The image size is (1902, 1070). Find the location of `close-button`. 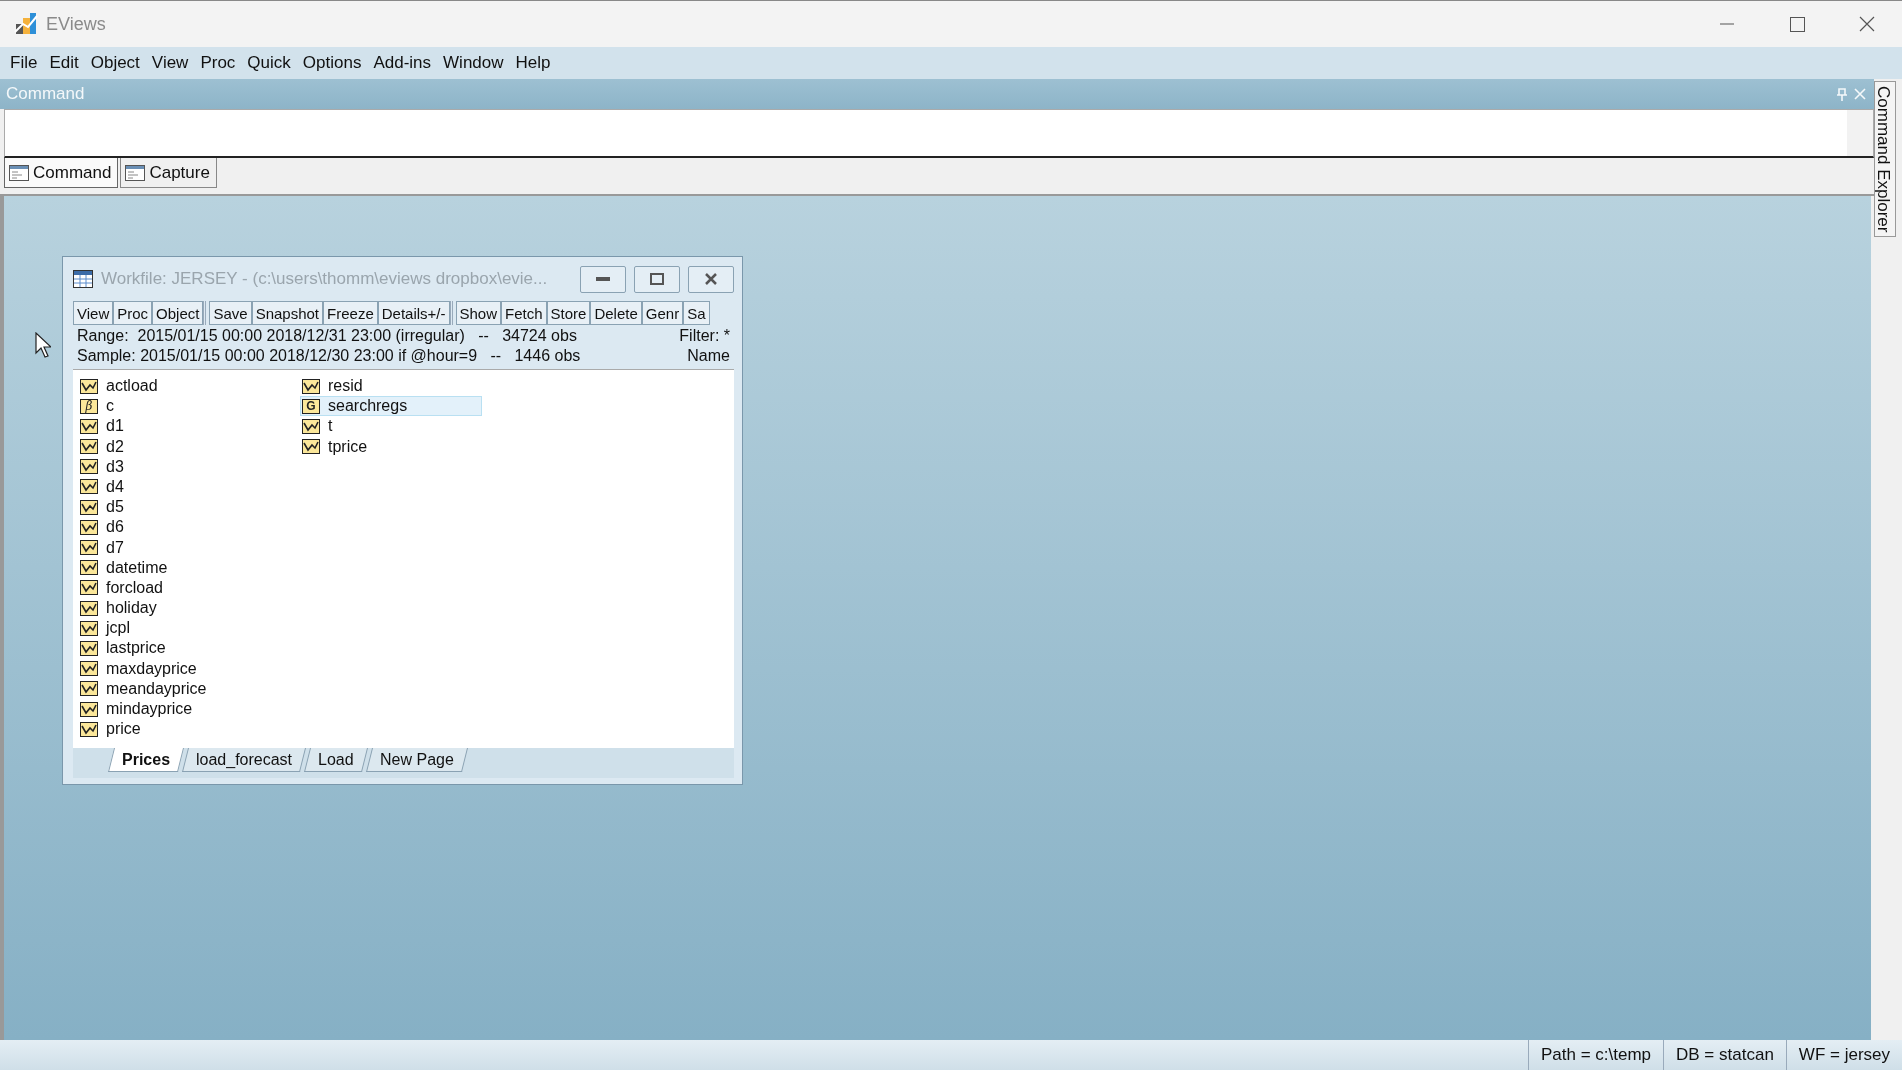

close-button is located at coordinates (711, 279).